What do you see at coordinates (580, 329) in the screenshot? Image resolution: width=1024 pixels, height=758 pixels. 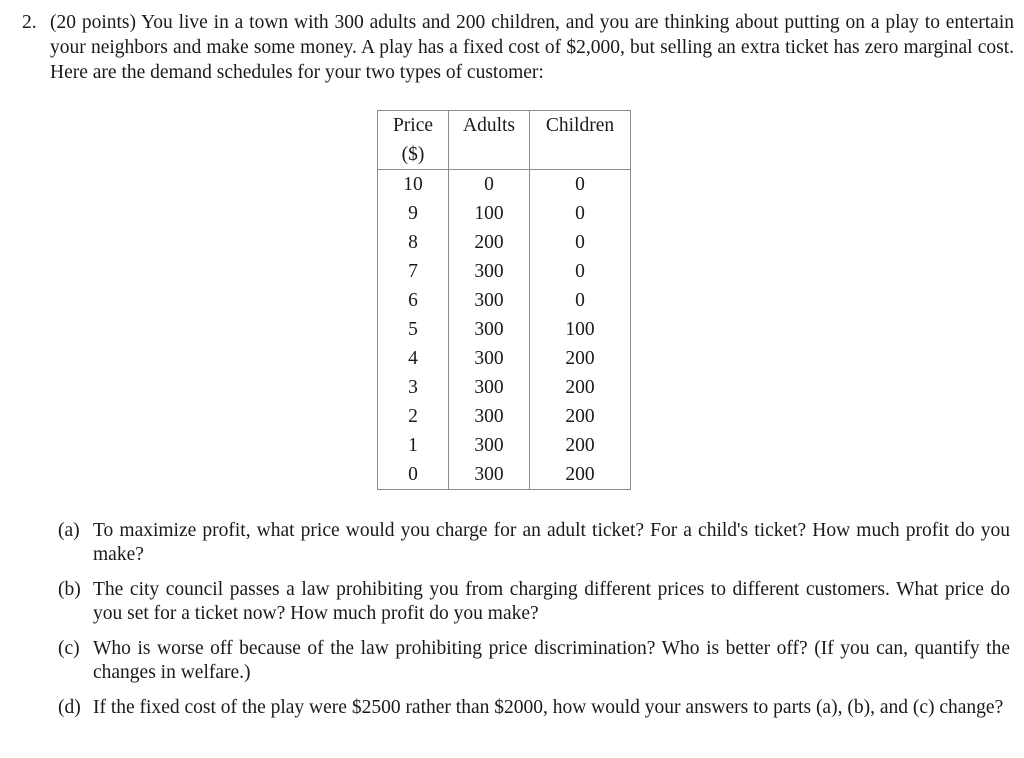 I see `cell-children: 100` at bounding box center [580, 329].